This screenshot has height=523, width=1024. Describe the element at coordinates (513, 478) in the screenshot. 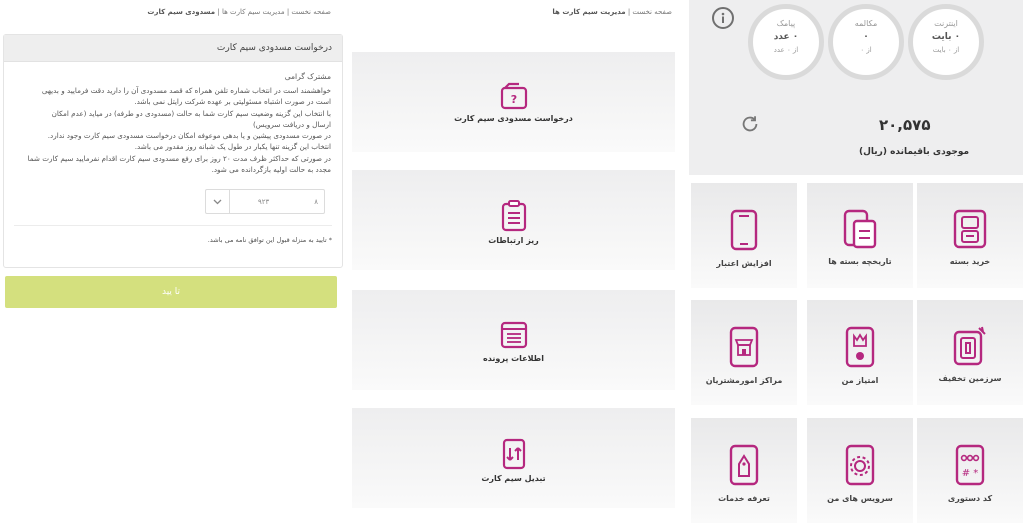

I see `tile-label: تبدیل سیم کارت` at that location.